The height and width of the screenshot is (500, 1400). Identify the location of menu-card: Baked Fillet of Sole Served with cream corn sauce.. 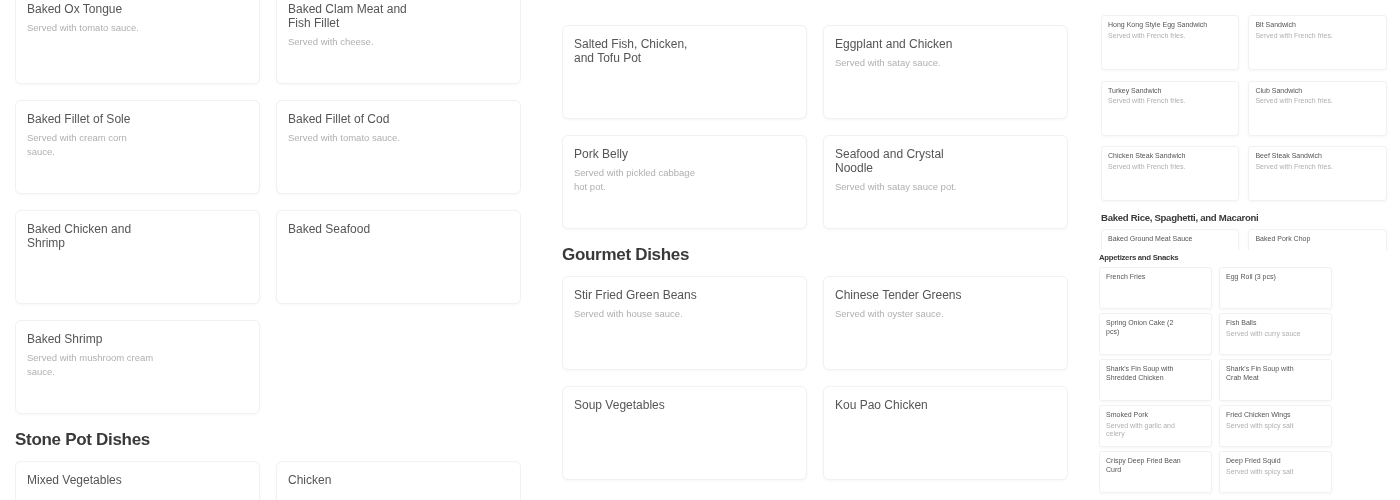
(137, 147).